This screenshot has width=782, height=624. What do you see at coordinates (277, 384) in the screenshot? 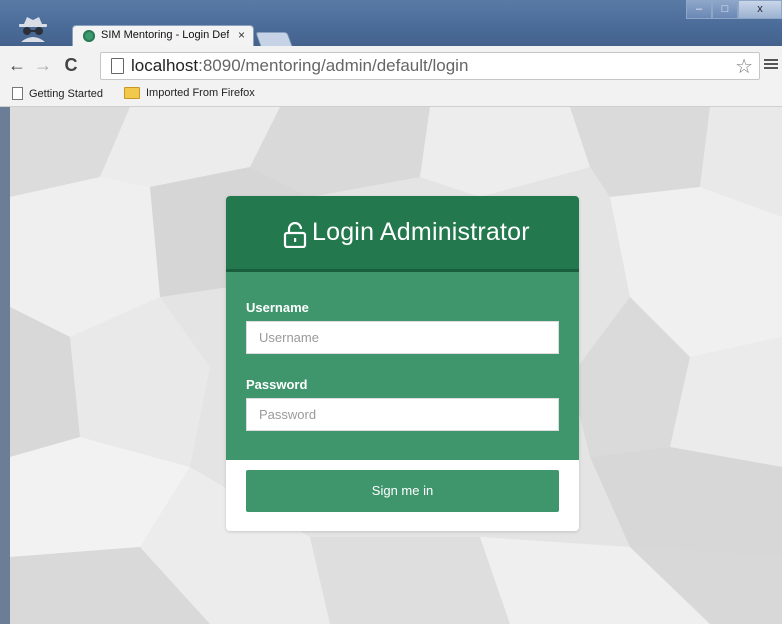
I see `password-label: Password` at bounding box center [277, 384].